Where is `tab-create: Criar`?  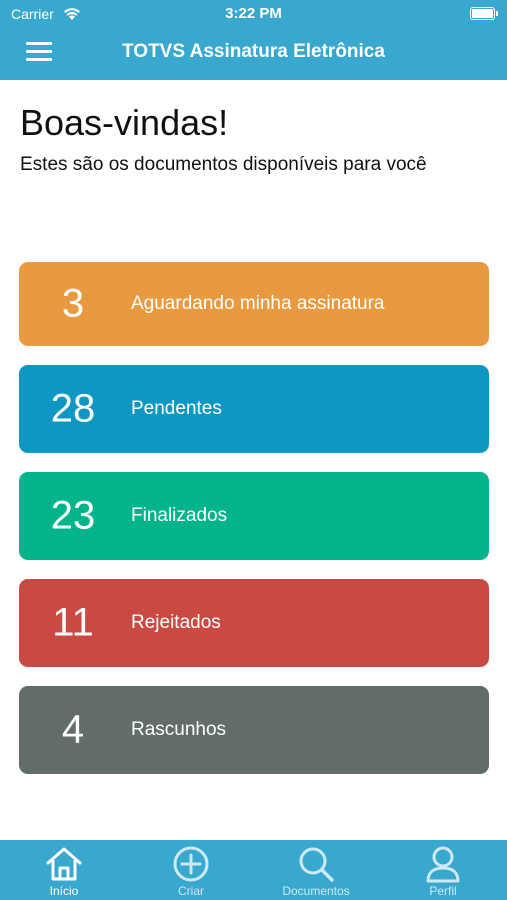
tab-create: Criar is located at coordinates (191, 870).